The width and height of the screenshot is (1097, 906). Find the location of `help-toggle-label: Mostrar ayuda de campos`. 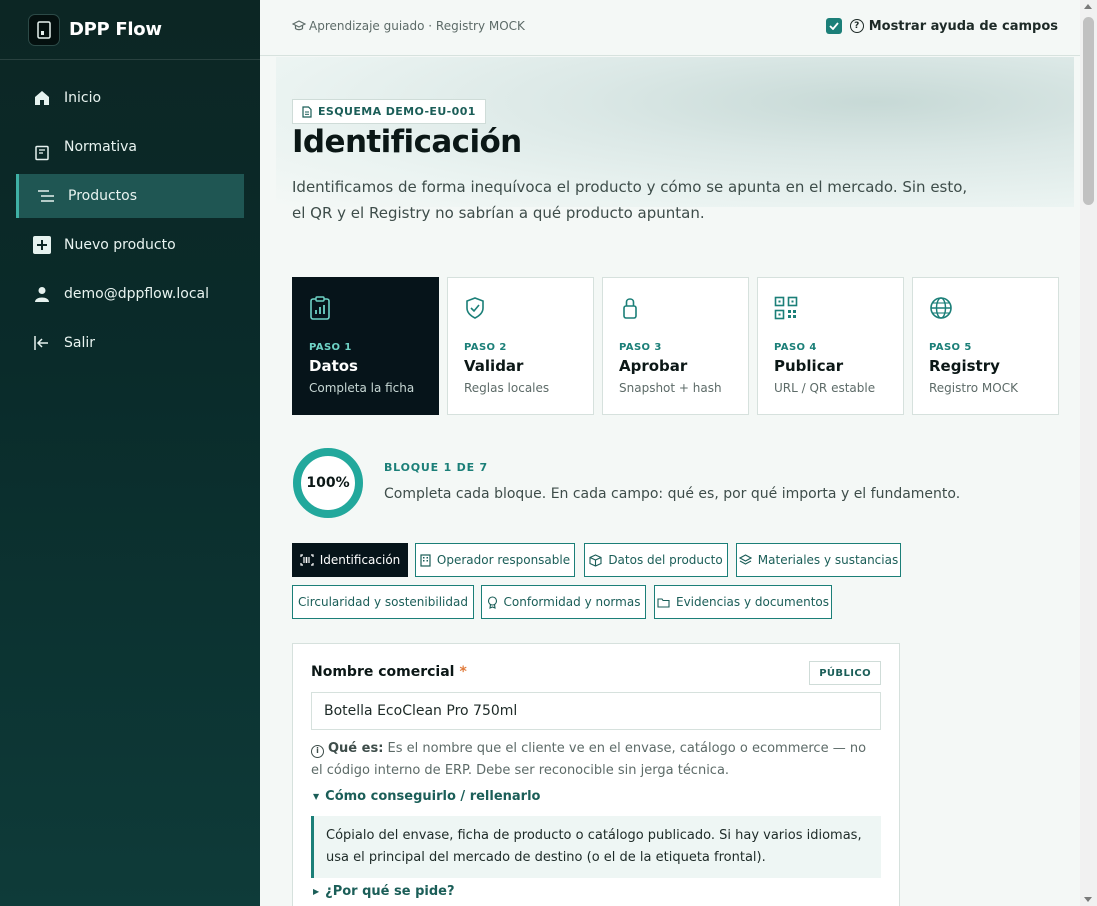

help-toggle-label: Mostrar ayuda de campos is located at coordinates (963, 26).